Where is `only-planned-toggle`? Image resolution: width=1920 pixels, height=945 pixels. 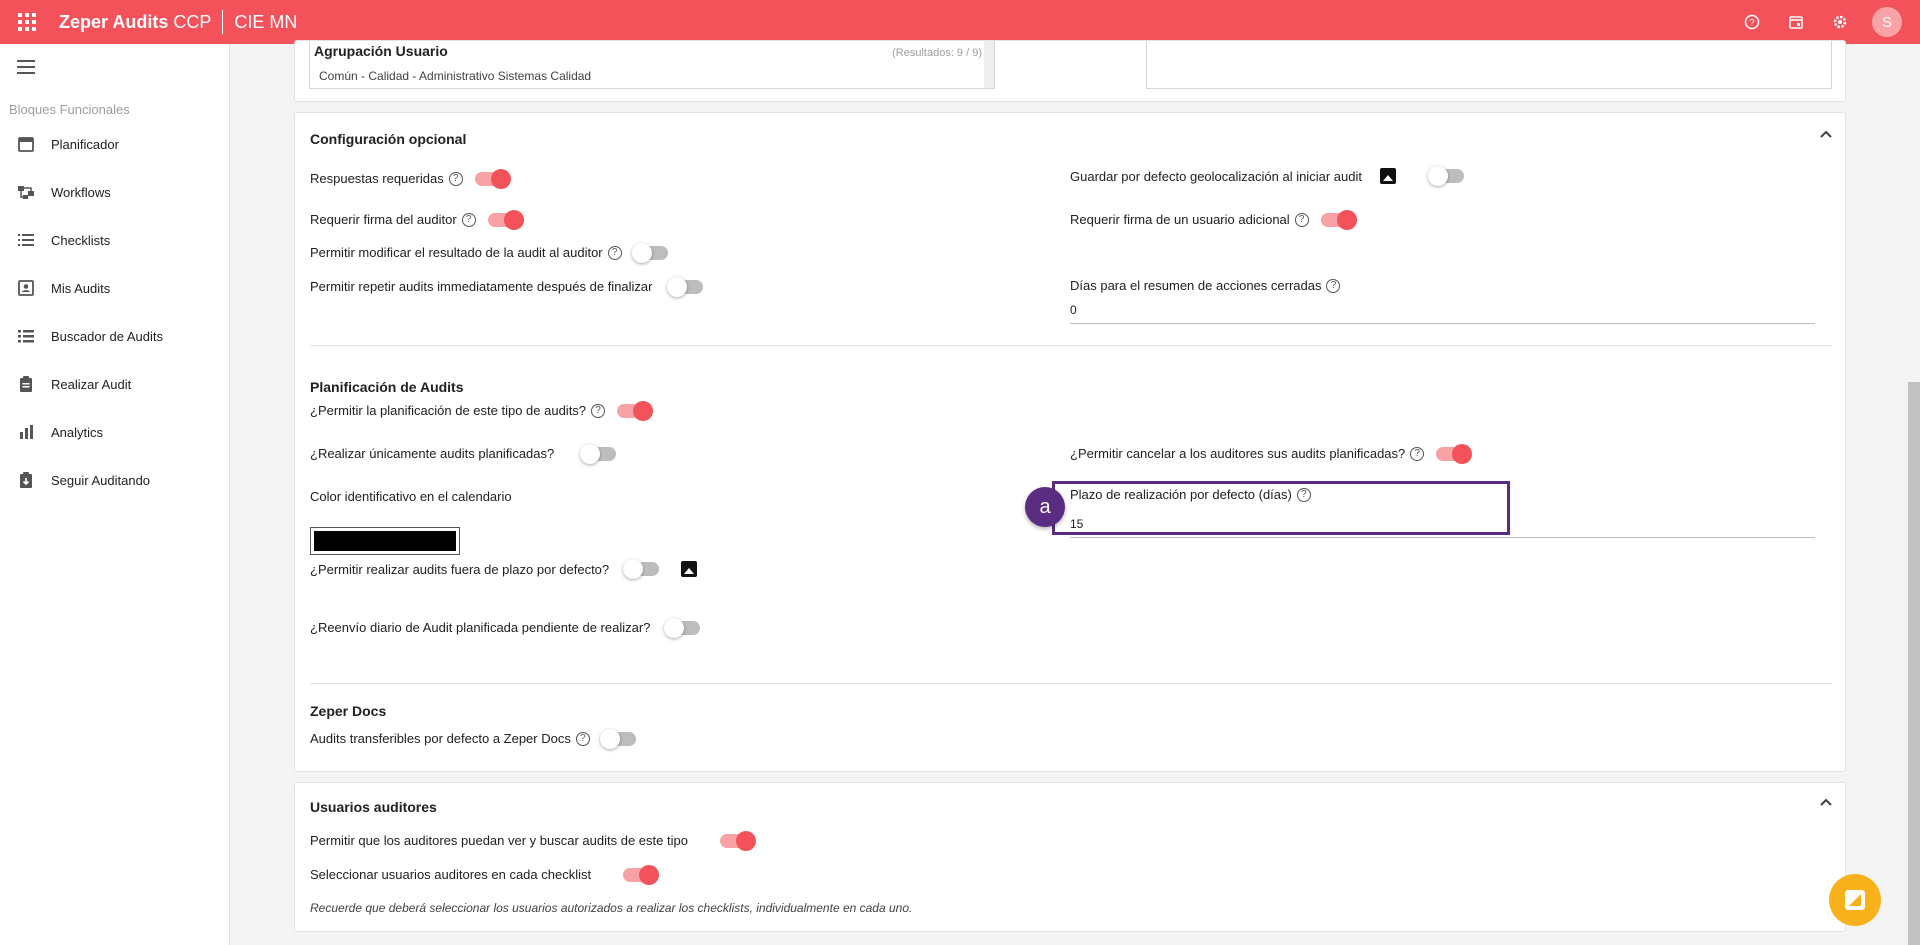
only-planned-toggle is located at coordinates (598, 453).